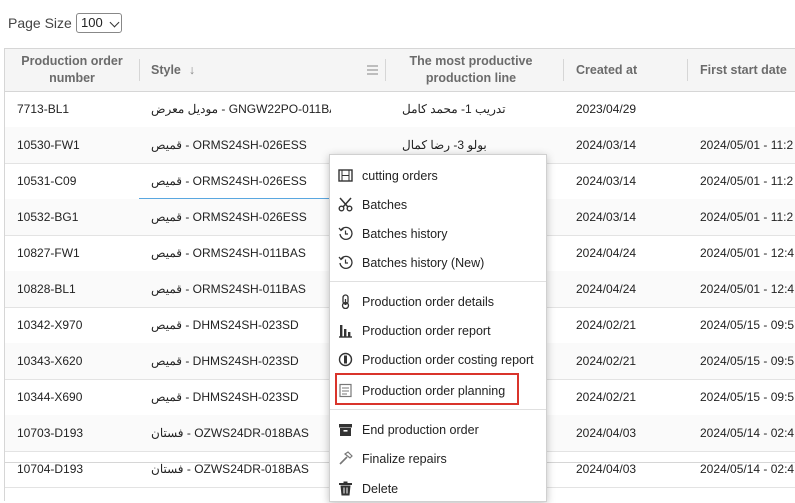  Describe the element at coordinates (345, 359) in the screenshot. I see `coin-icon` at that location.